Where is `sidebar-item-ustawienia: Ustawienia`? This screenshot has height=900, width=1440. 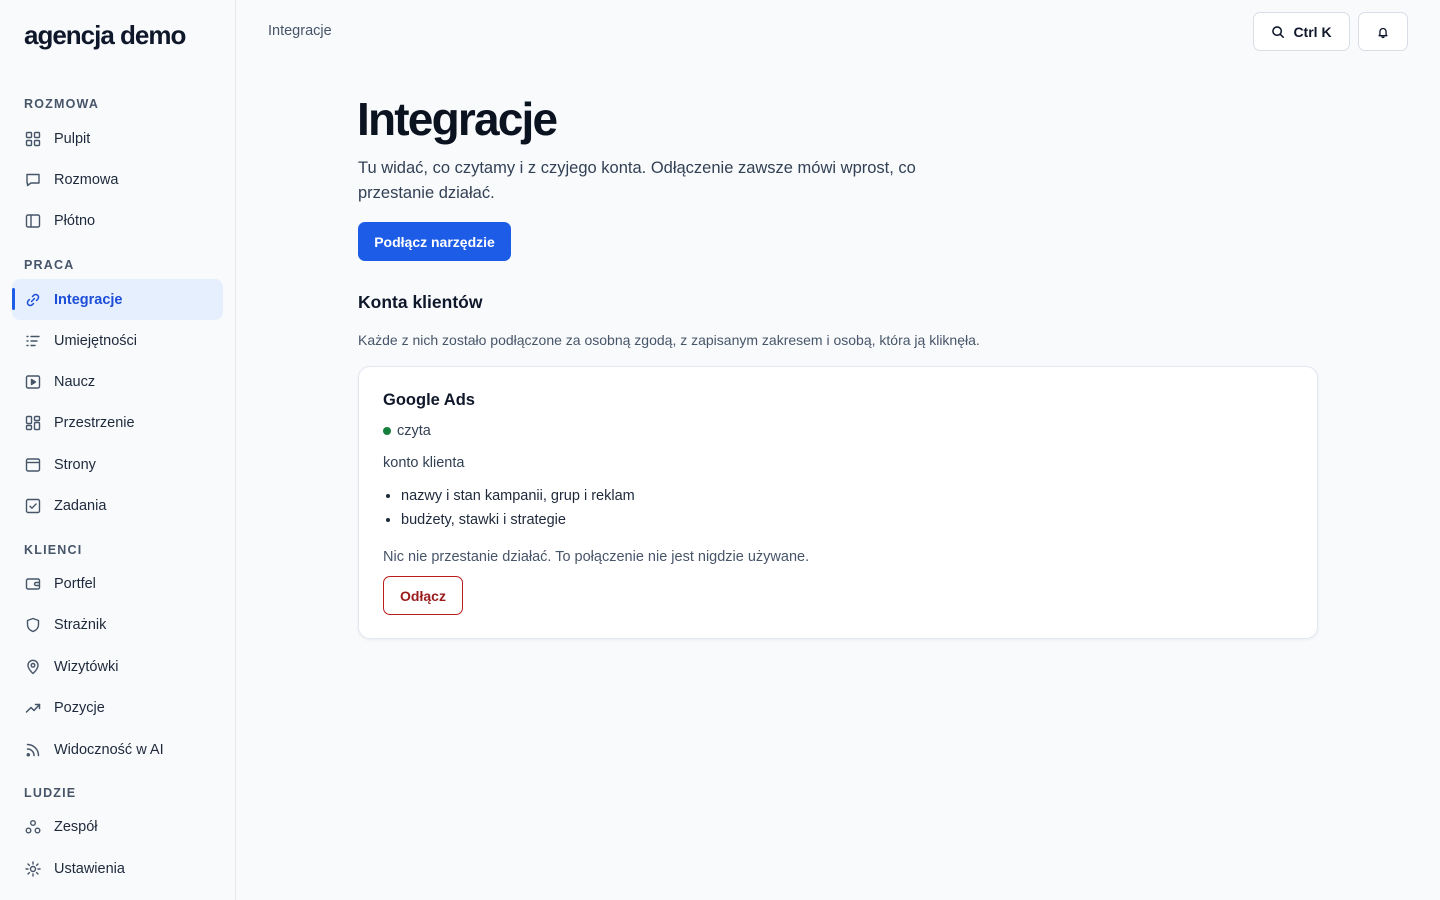
sidebar-item-ustawienia: Ustawienia is located at coordinates (117, 868).